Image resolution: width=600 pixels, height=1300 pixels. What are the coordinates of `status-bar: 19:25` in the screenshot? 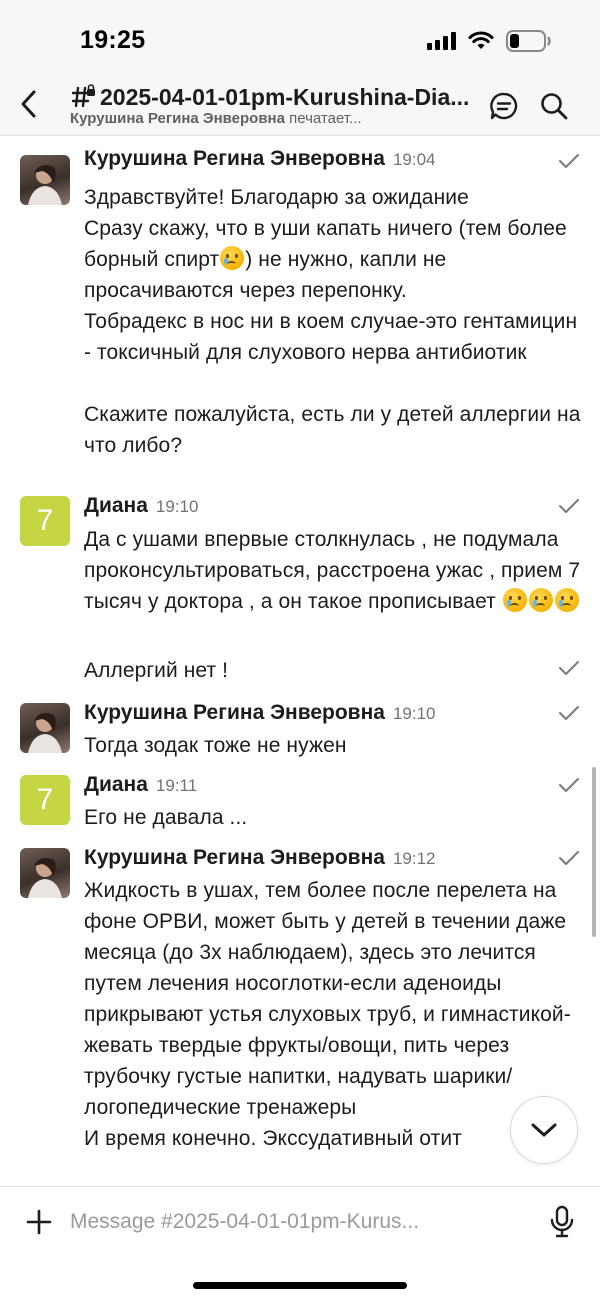 It's located at (300, 40).